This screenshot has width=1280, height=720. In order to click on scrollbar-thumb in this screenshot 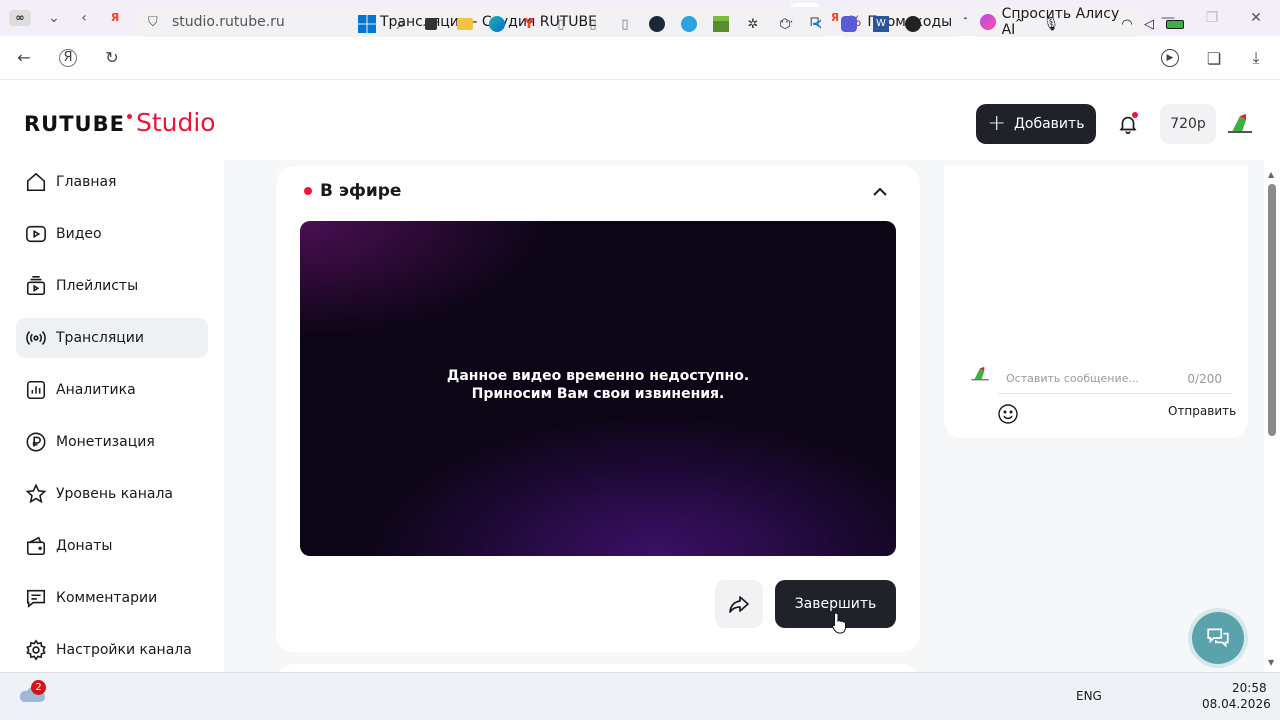, I will do `click(1272, 310)`.